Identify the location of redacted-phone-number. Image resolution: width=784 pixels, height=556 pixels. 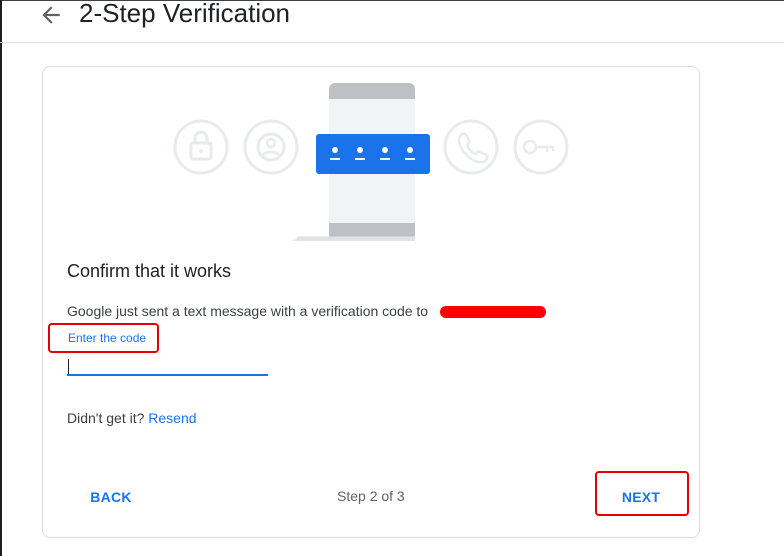
(493, 312).